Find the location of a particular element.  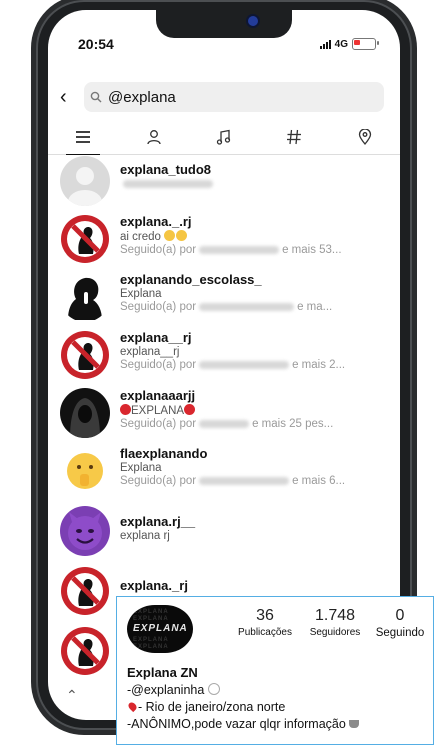

following-label: Seguindo is located at coordinates (400, 633).